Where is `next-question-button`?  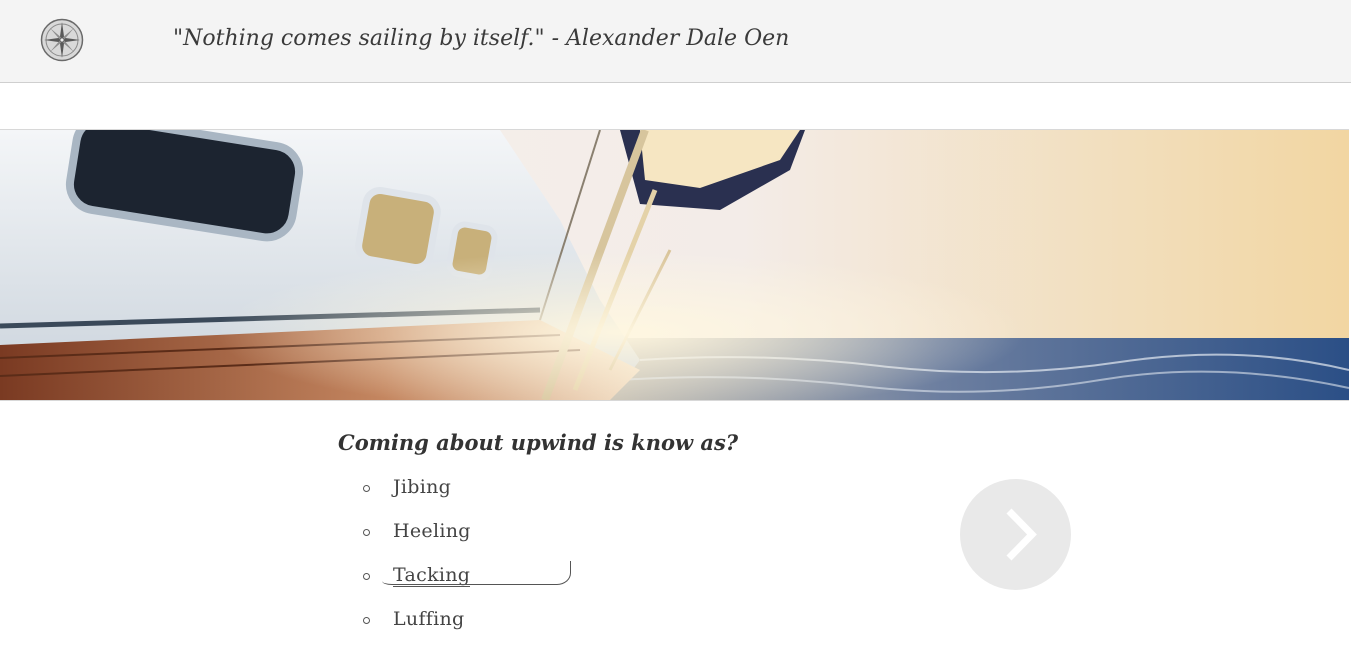 next-question-button is located at coordinates (1015, 534).